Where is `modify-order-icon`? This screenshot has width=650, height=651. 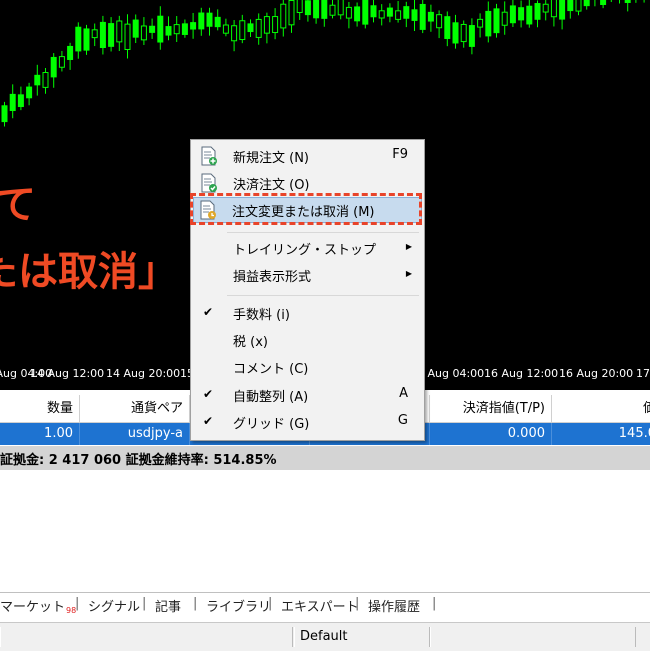 modify-order-icon is located at coordinates (208, 210).